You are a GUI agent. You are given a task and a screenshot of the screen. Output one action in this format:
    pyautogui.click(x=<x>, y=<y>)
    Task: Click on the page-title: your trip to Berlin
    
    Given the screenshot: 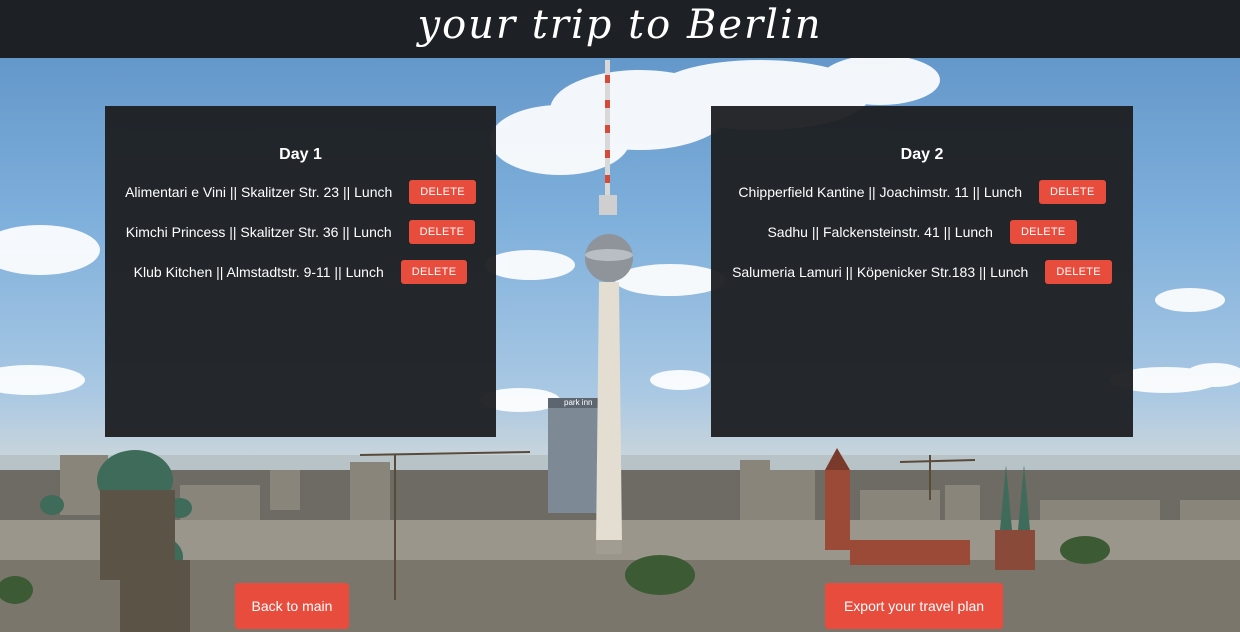 What is the action you would take?
    pyautogui.click(x=620, y=25)
    